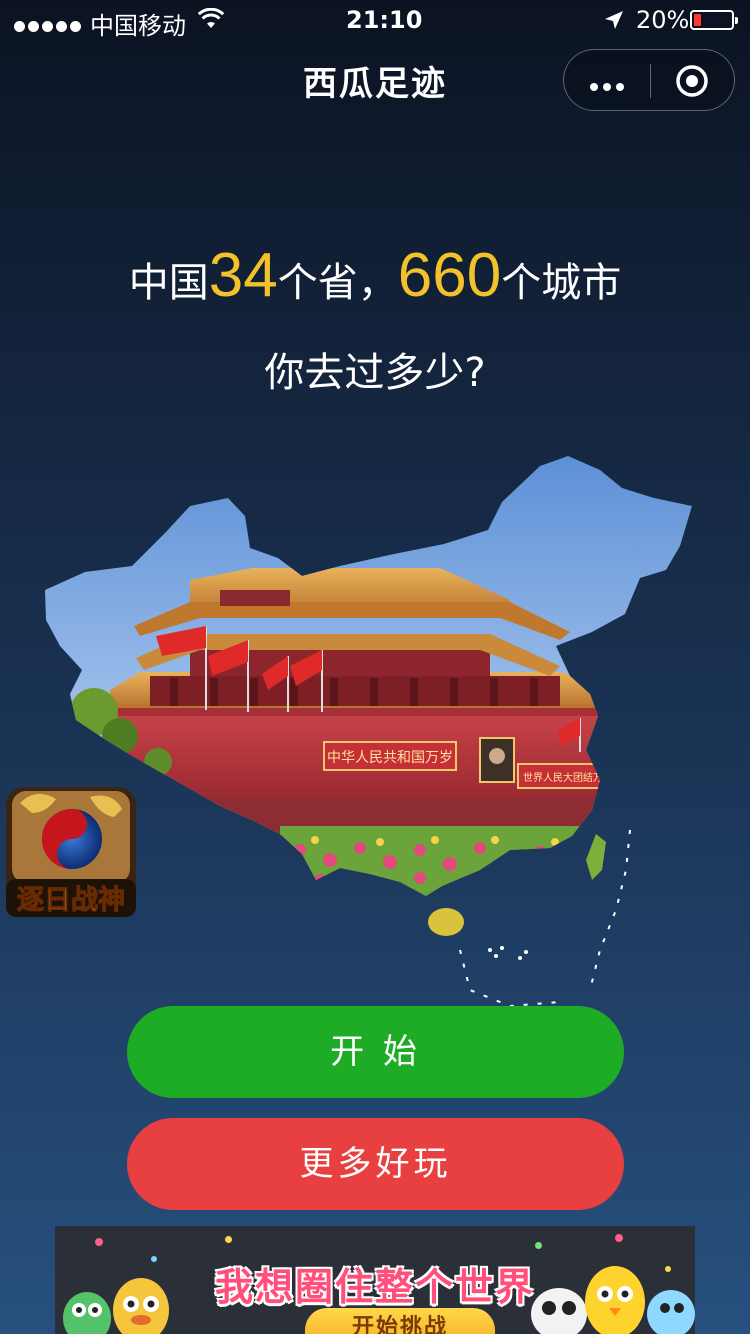 The width and height of the screenshot is (750, 1334). Describe the element at coordinates (596, 857) in the screenshot. I see `taiwan-island` at that location.